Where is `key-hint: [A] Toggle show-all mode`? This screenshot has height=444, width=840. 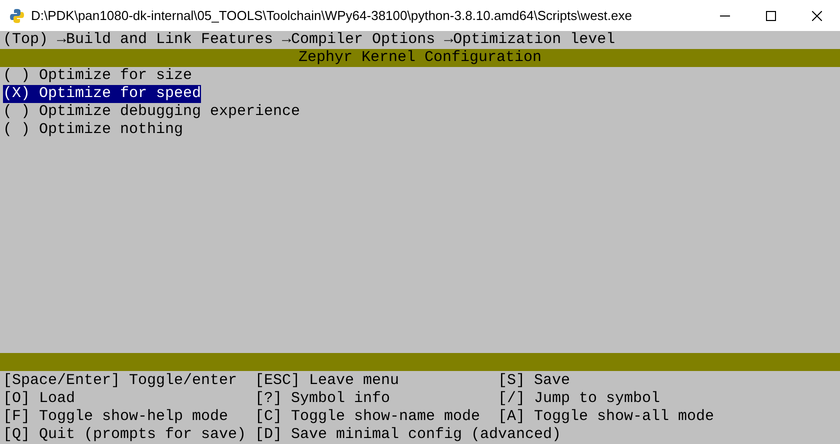
key-hint: [A] Toggle show-all mode is located at coordinates (606, 417).